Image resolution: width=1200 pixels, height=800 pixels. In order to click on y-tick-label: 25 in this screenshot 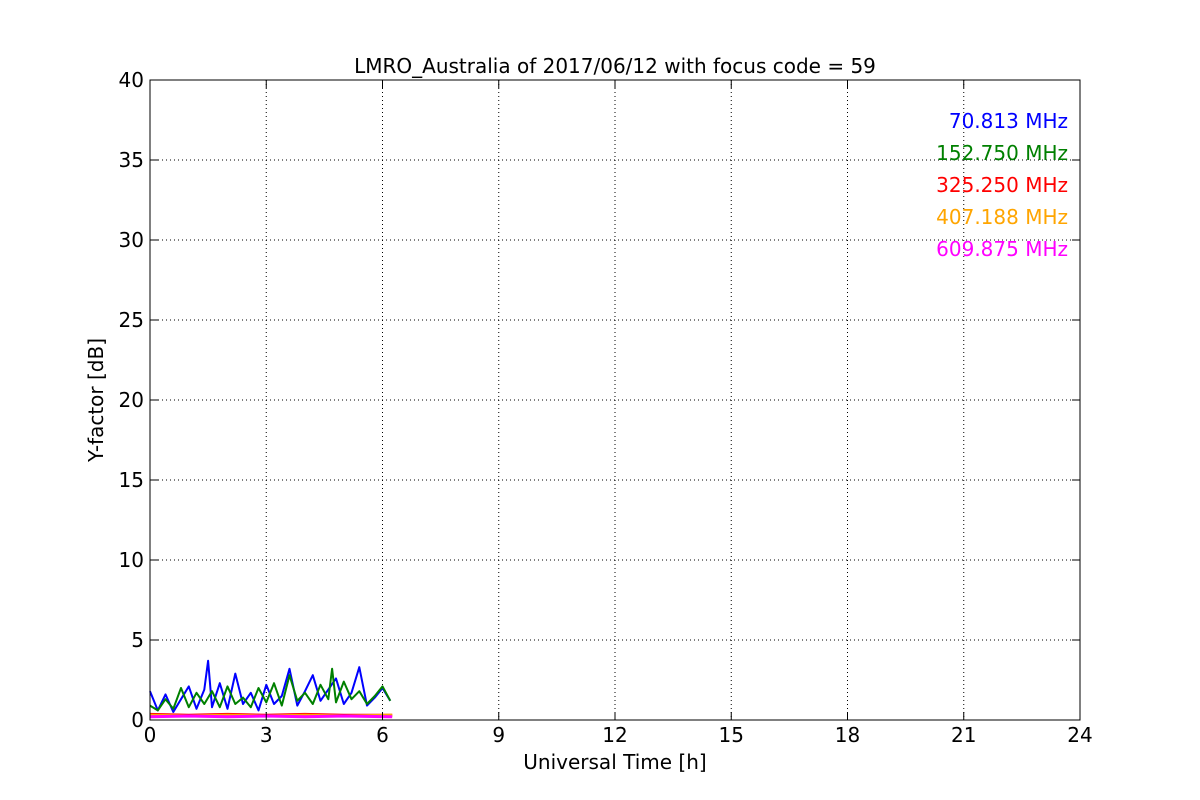, I will do `click(131, 320)`.